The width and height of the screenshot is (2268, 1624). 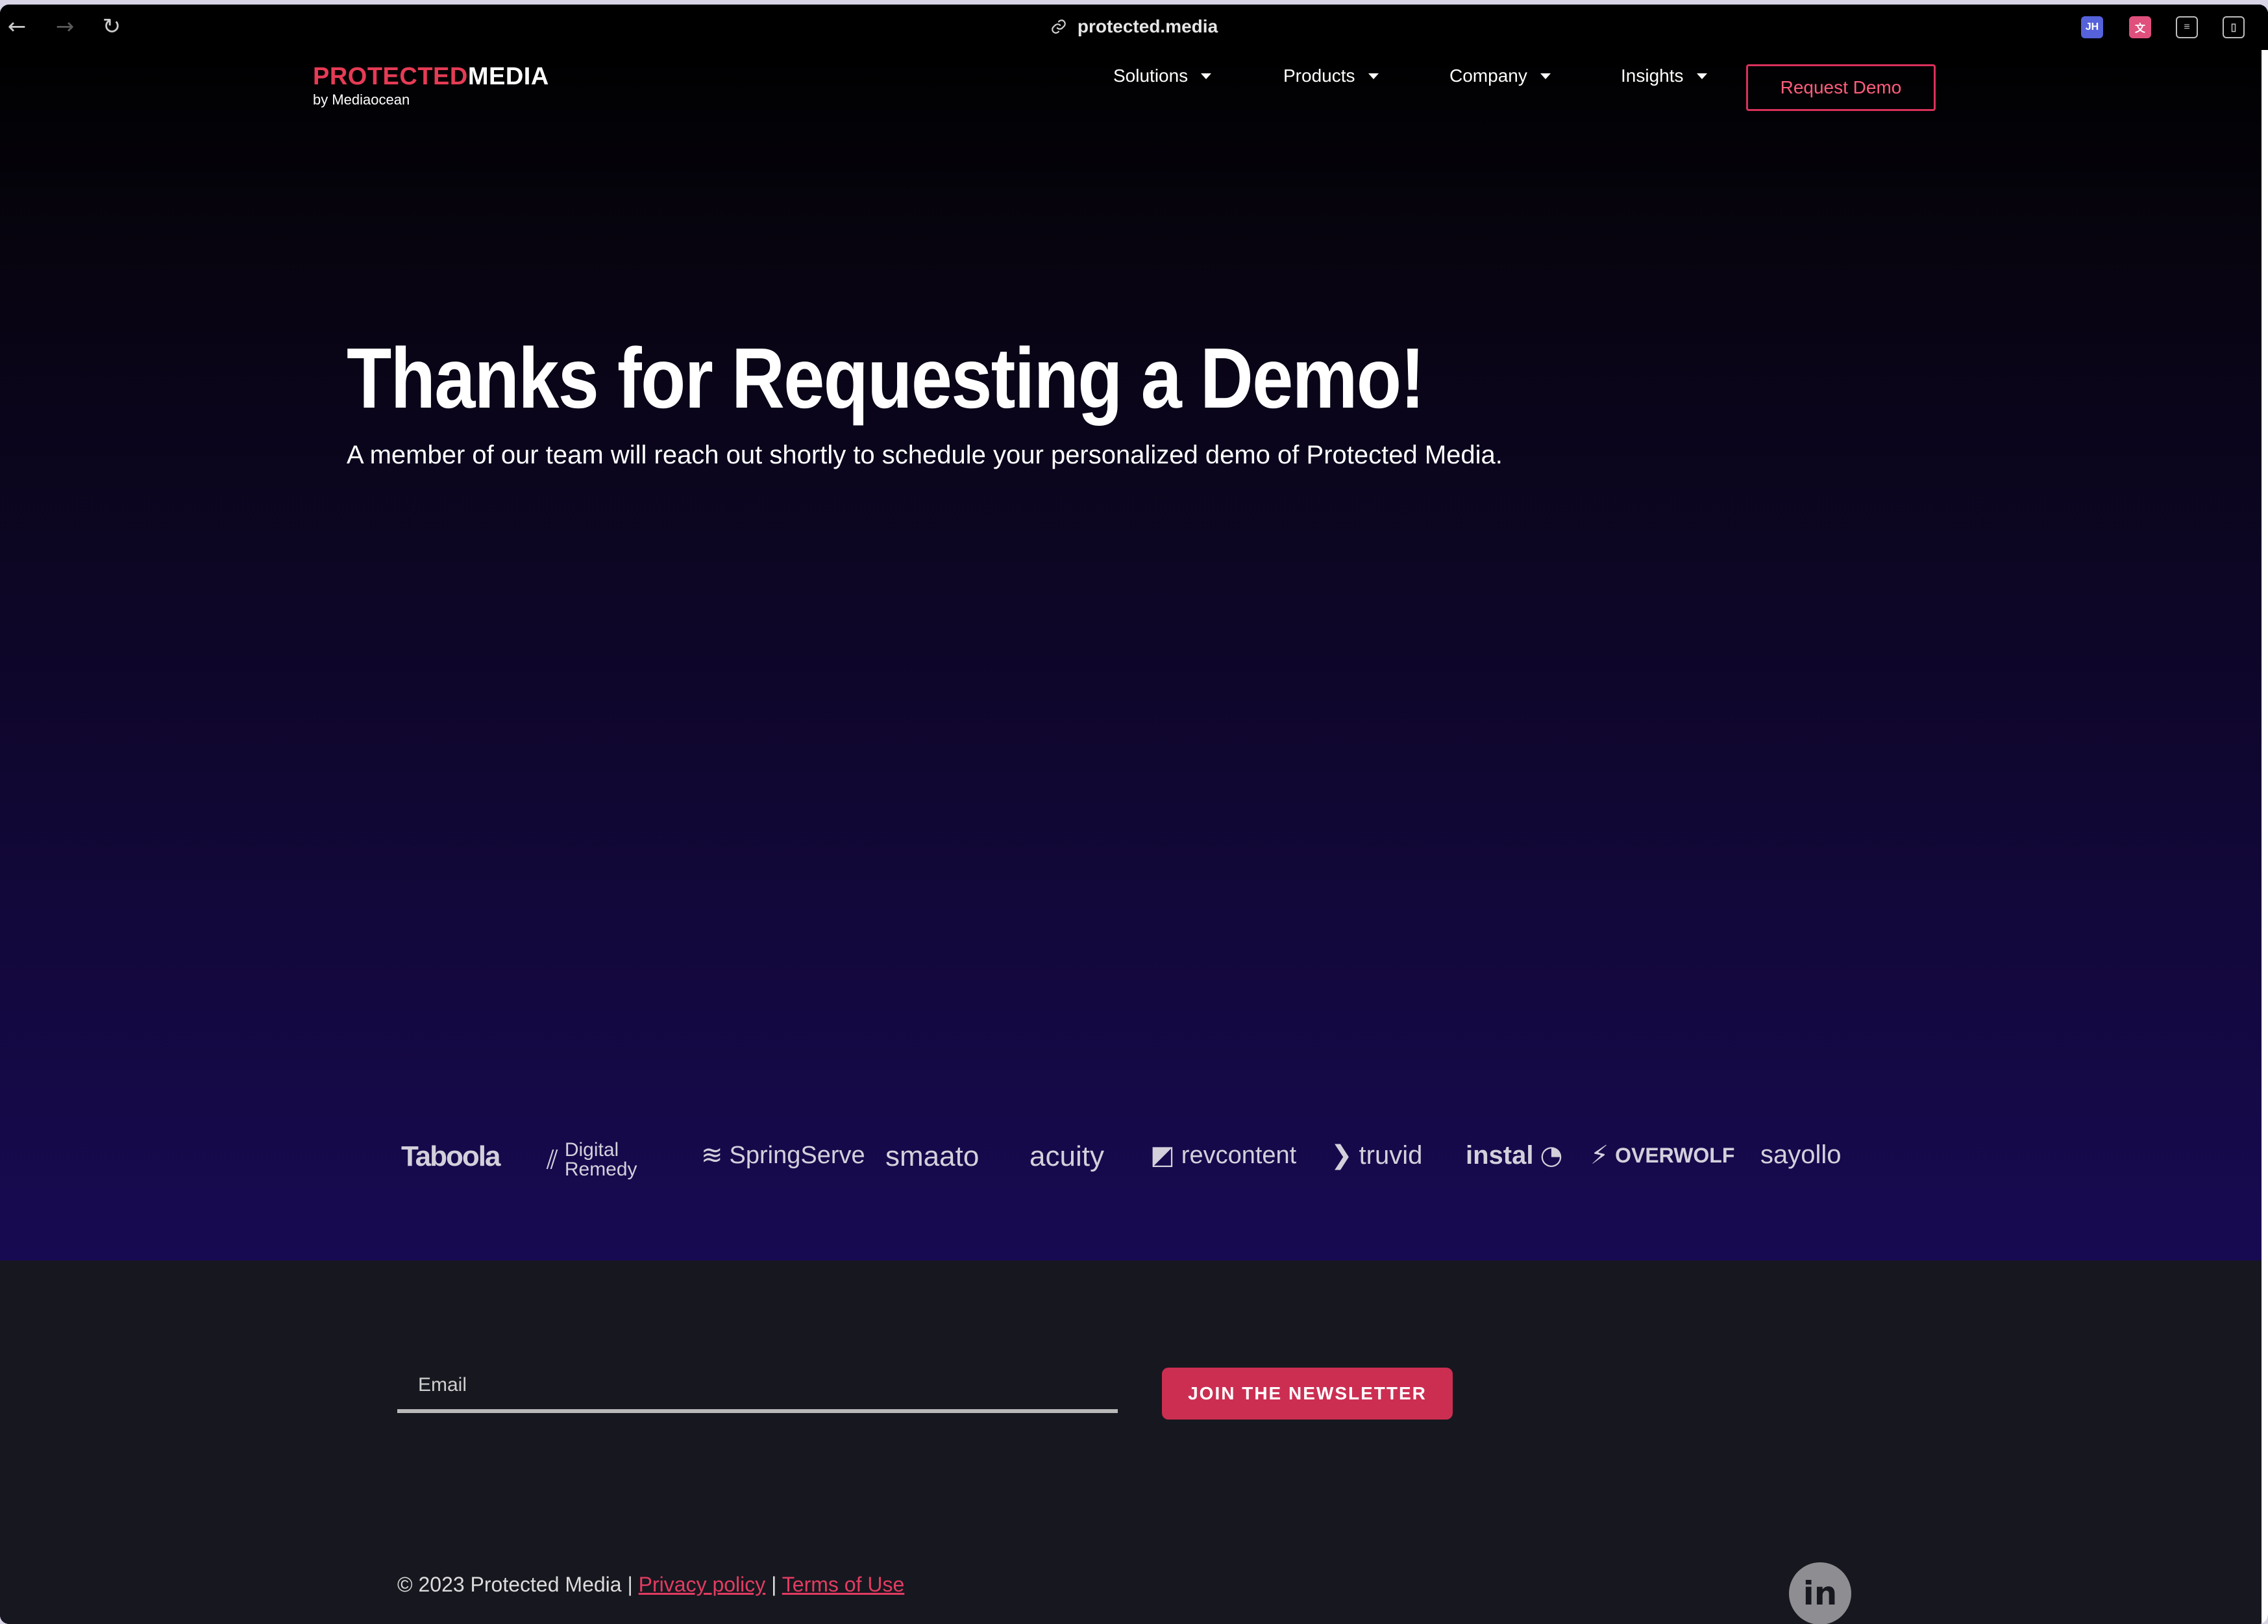 I want to click on window-edge, so click(x=2265, y=837).